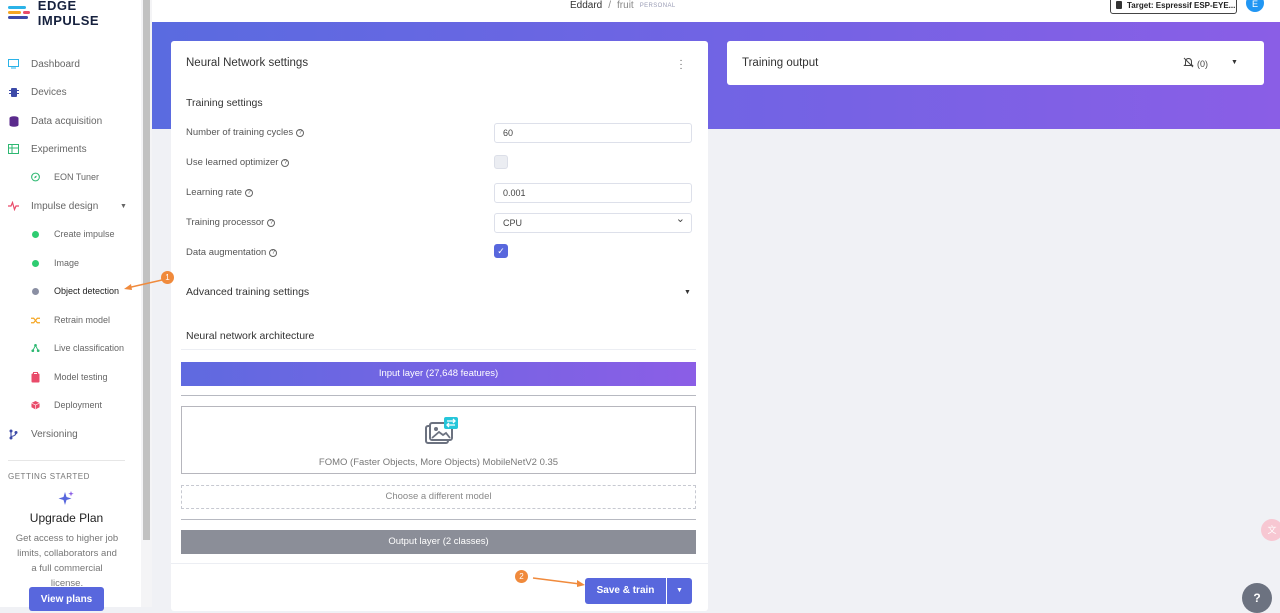  Describe the element at coordinates (35, 177) in the screenshot. I see `compass-icon` at that location.